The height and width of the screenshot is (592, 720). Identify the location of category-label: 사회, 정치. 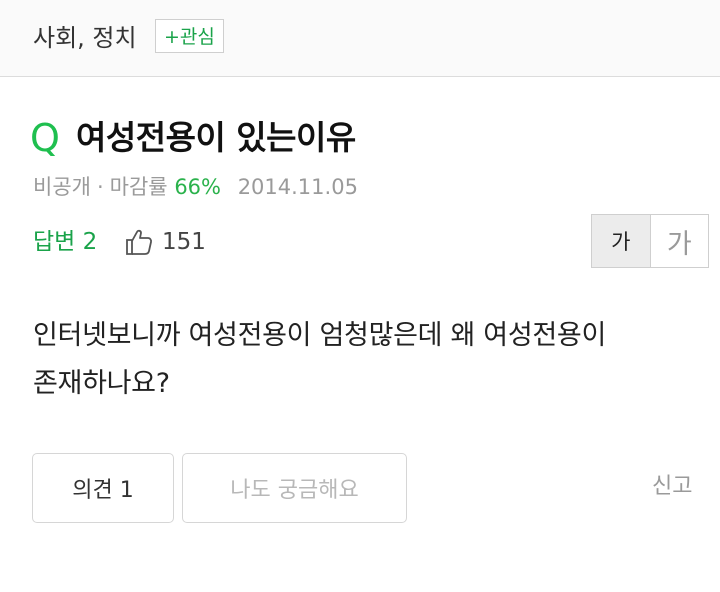
(85, 38).